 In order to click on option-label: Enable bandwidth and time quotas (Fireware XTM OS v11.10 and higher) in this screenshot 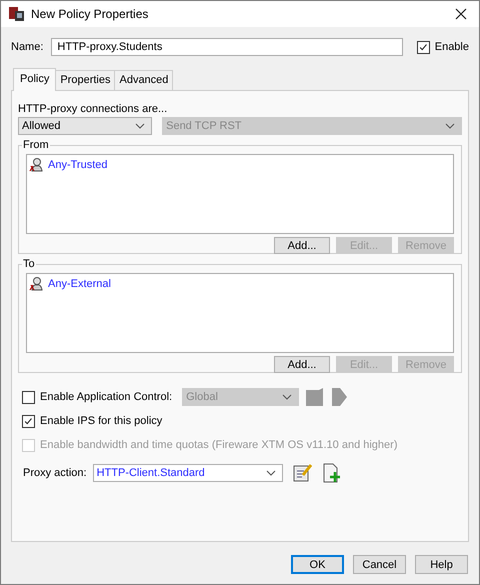, I will do `click(219, 445)`.